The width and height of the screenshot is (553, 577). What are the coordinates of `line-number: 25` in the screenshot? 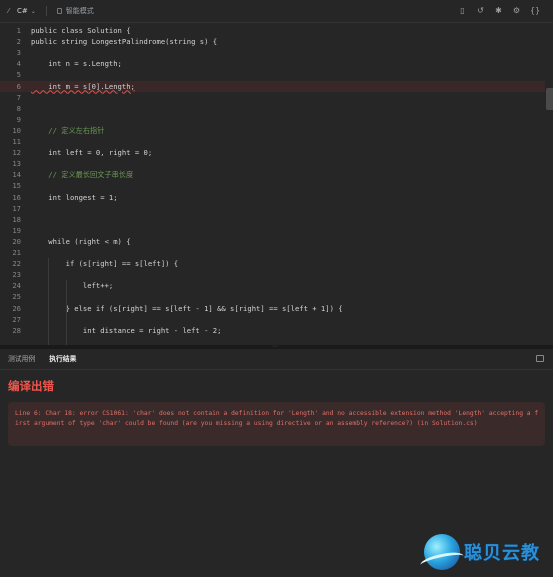 It's located at (16, 297).